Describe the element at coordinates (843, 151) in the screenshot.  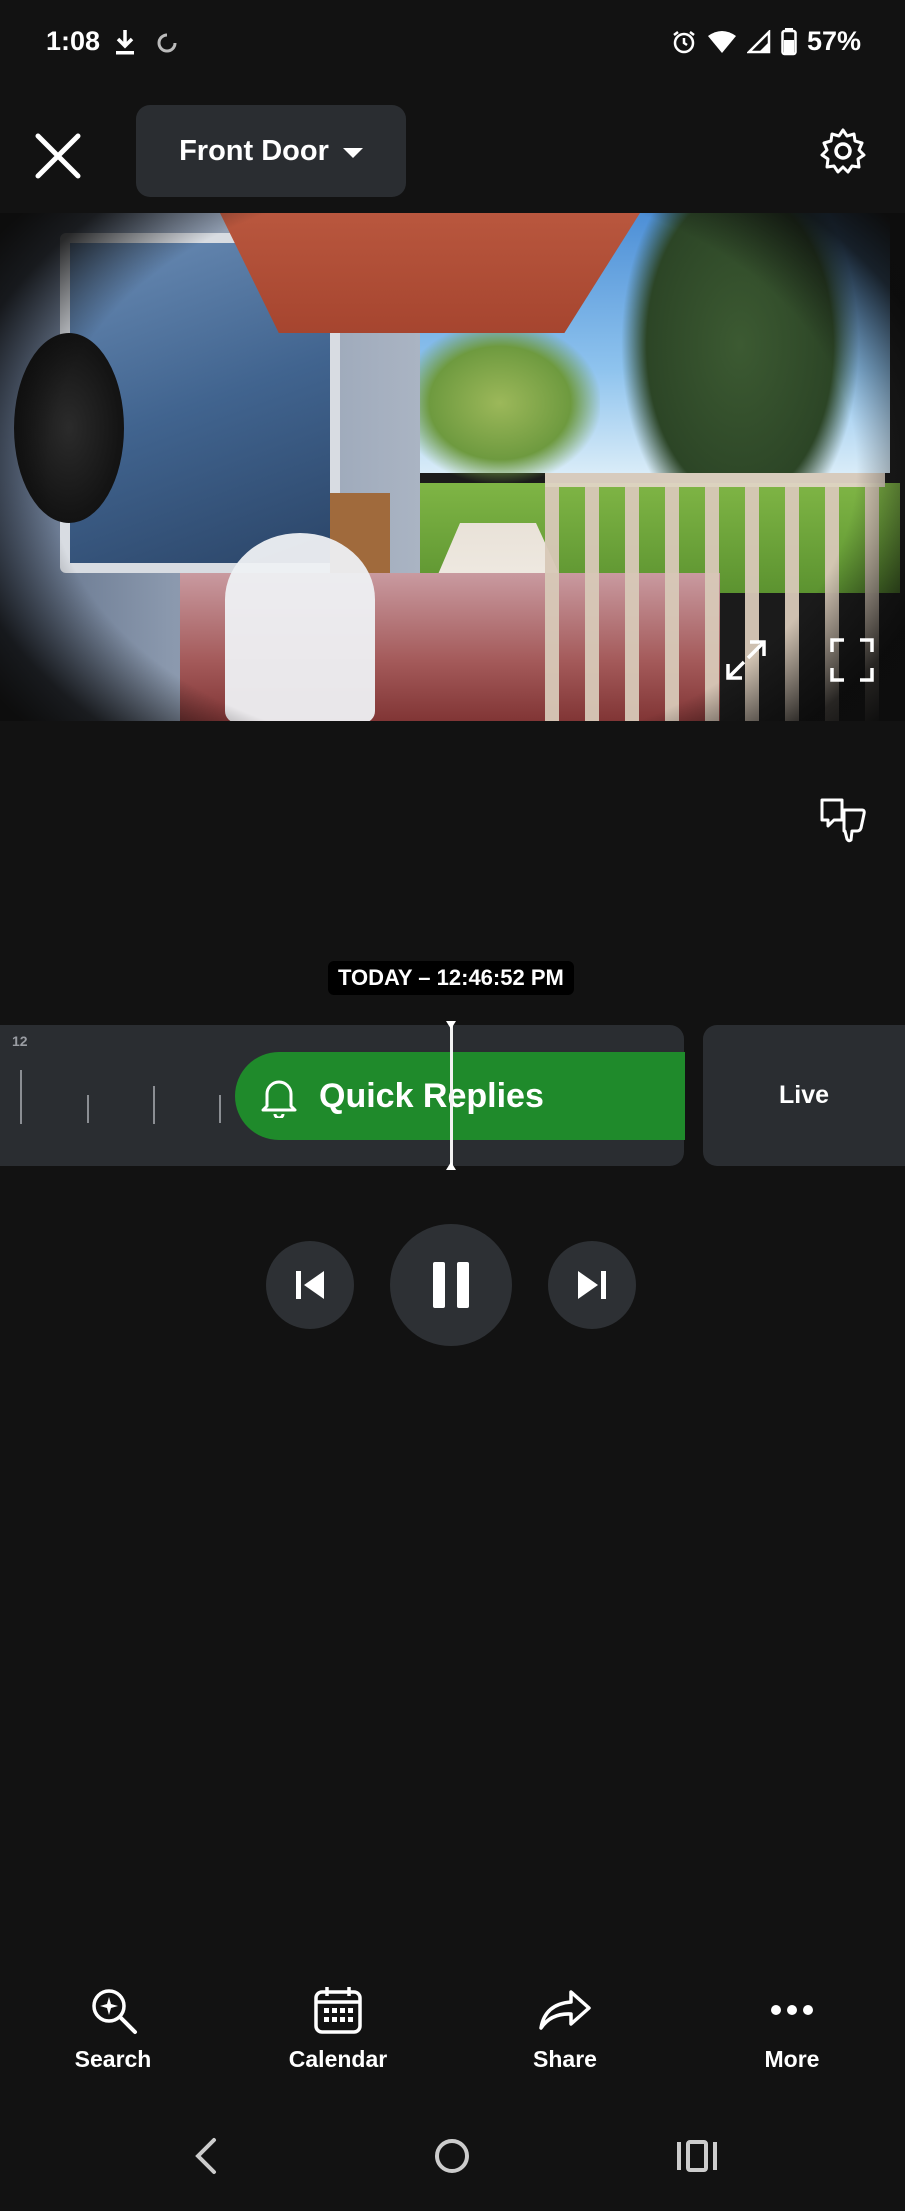
I see `gear-icon` at that location.